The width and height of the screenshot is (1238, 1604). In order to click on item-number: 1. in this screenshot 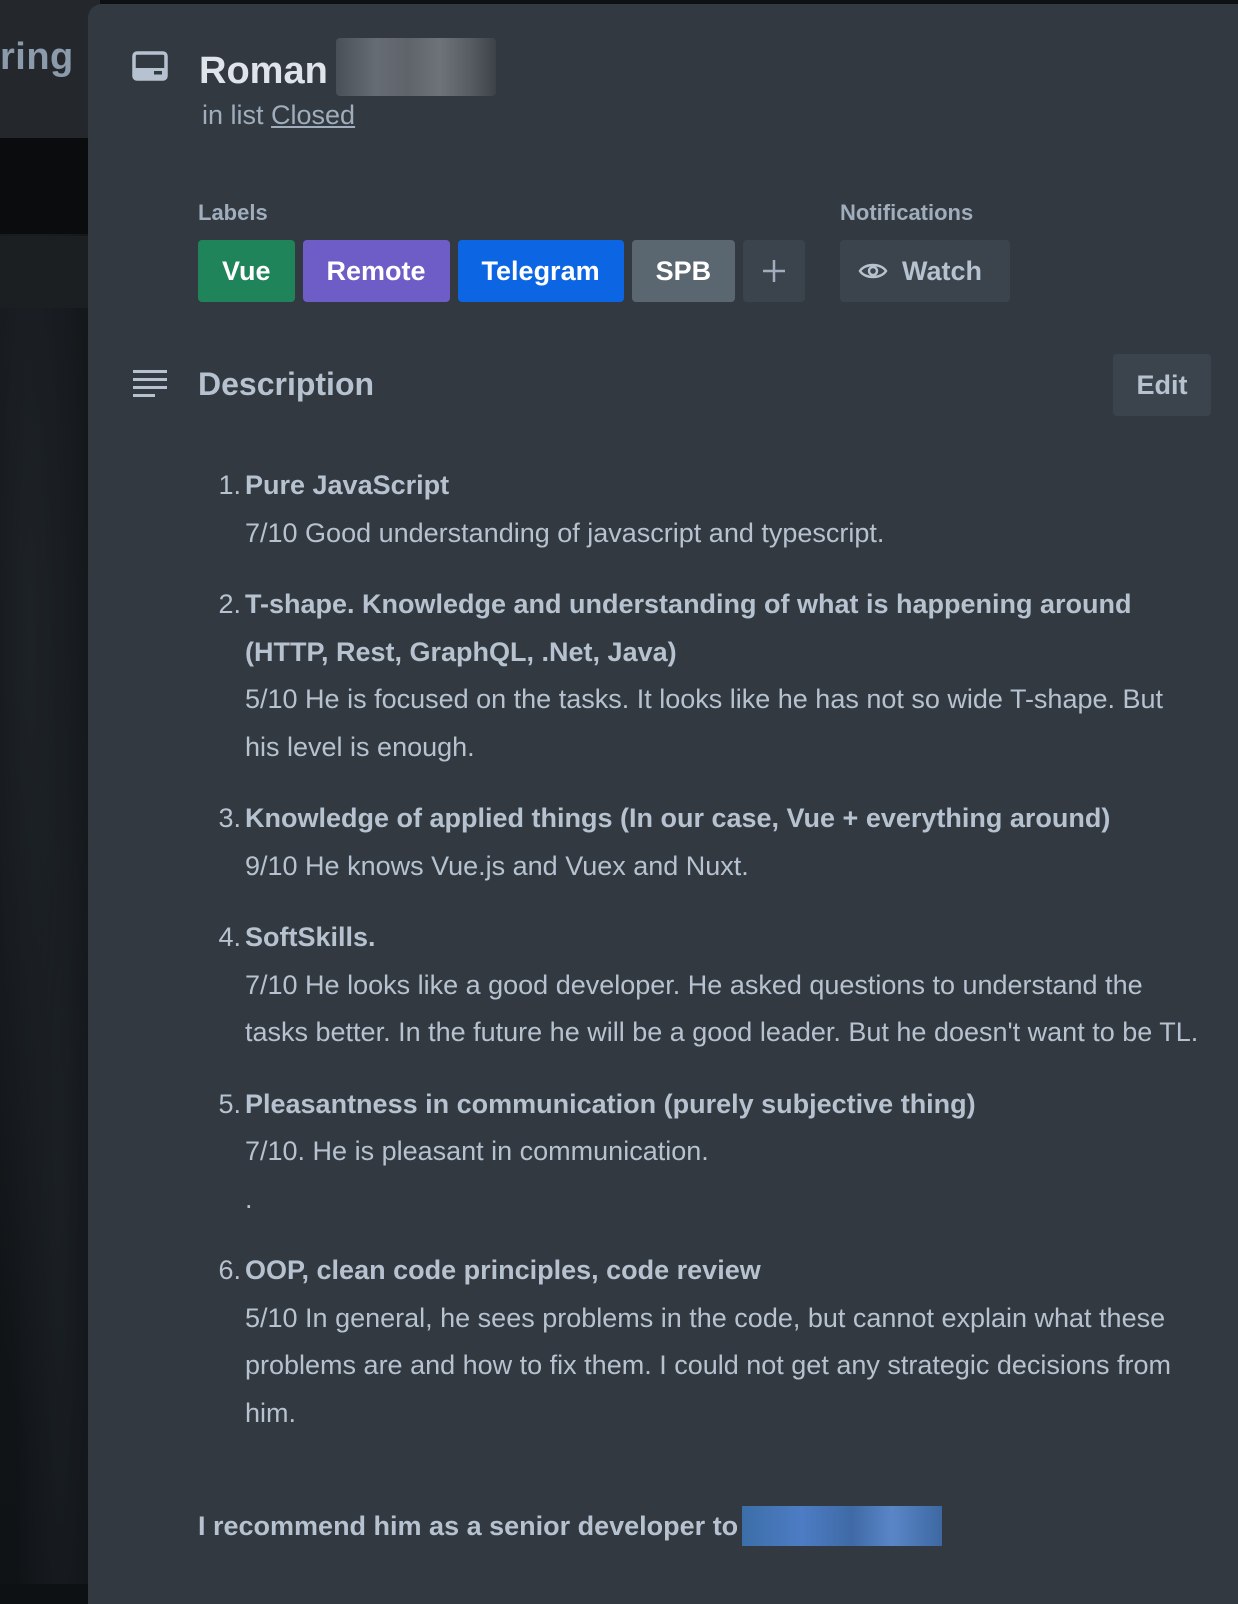, I will do `click(229, 485)`.